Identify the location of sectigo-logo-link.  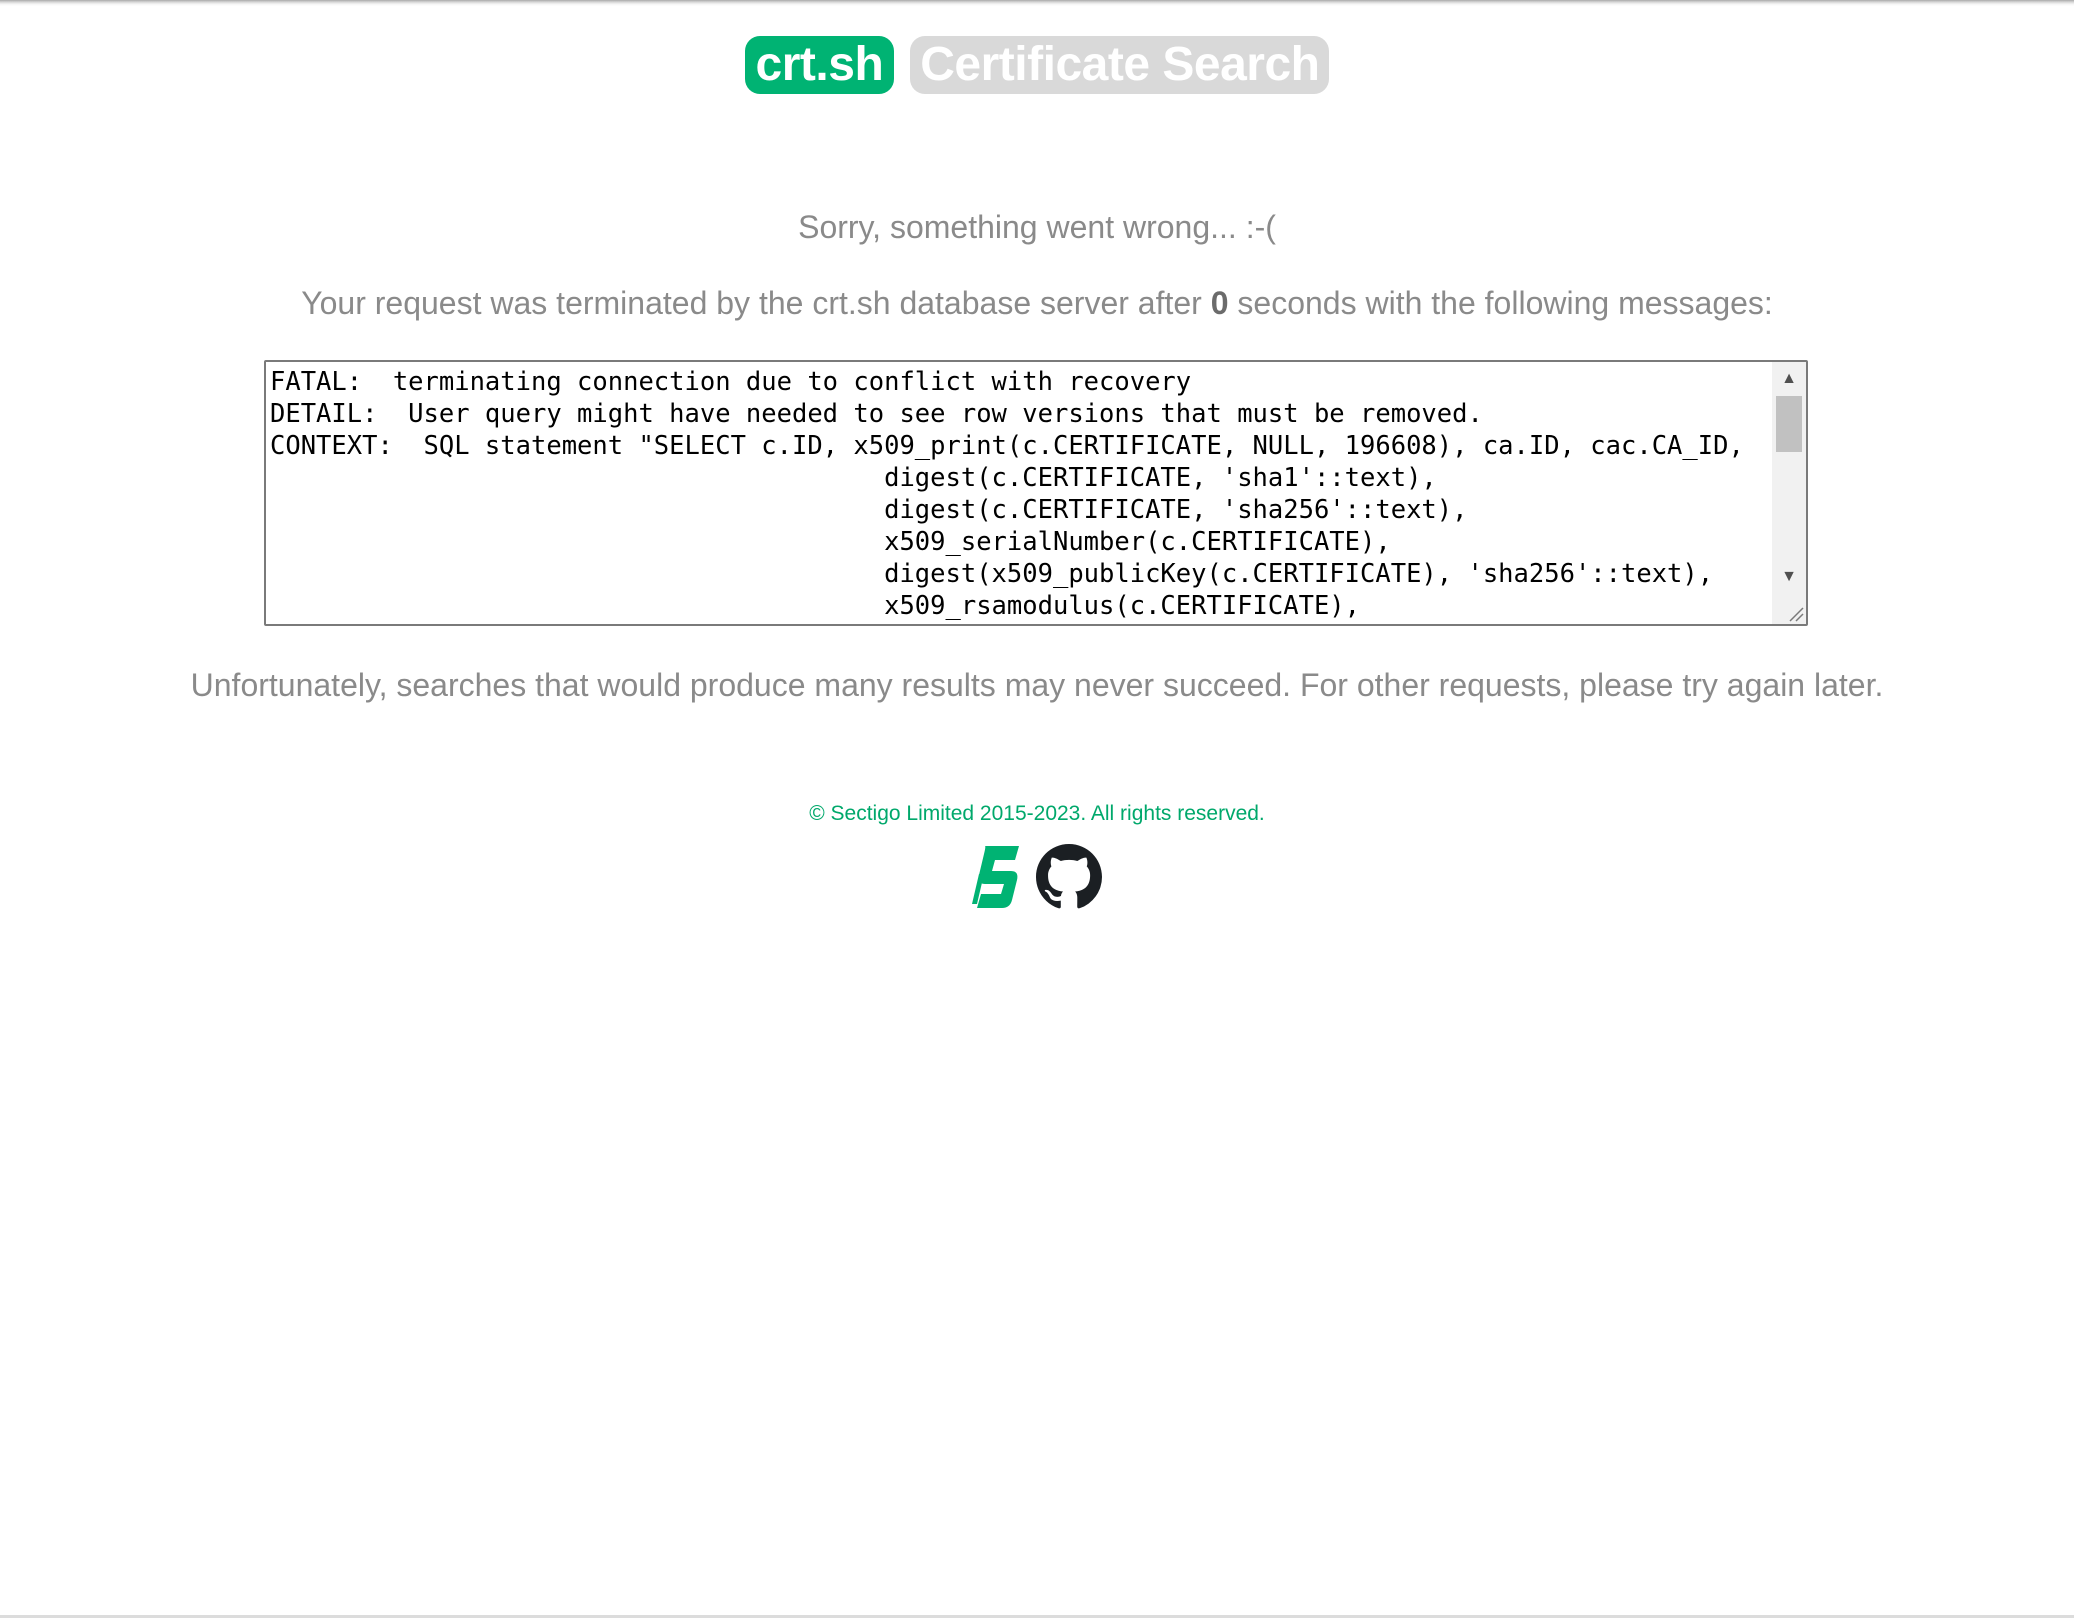
(998, 877).